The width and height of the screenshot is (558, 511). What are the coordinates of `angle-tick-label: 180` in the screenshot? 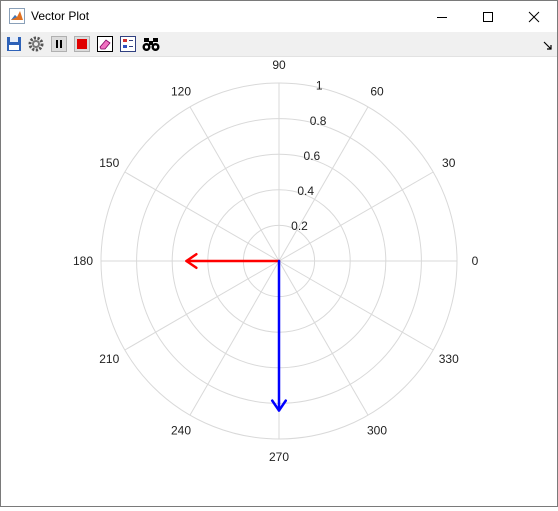 It's located at (83, 261).